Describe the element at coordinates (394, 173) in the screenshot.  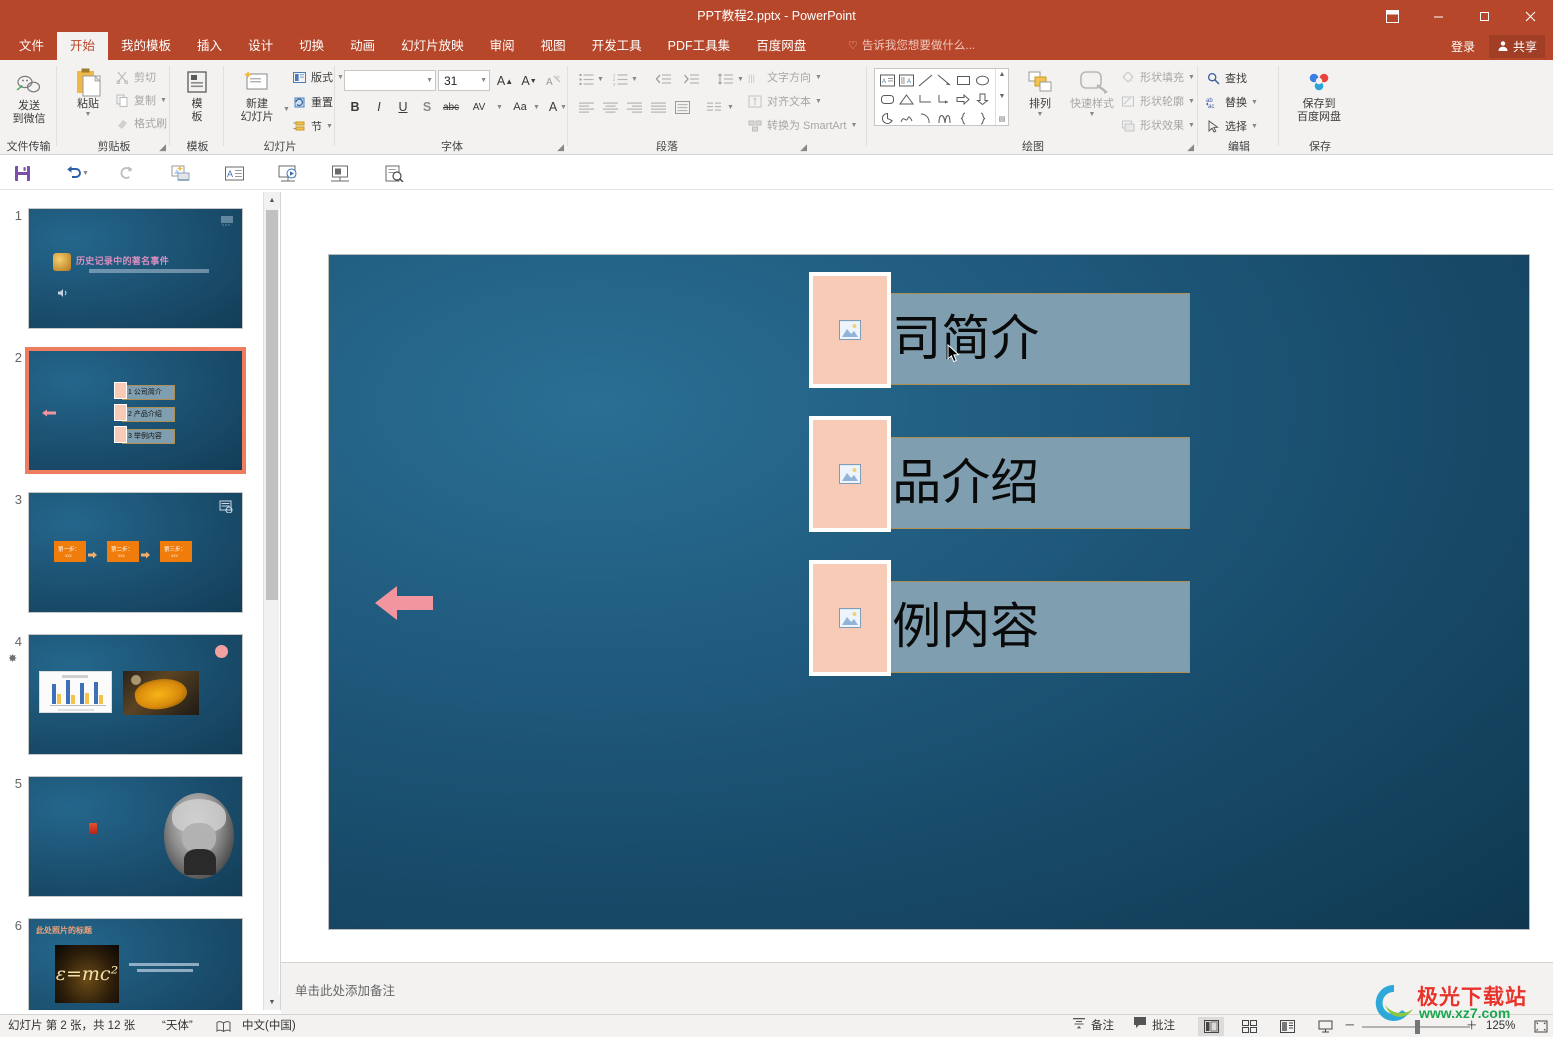
I see `preview-icon` at that location.